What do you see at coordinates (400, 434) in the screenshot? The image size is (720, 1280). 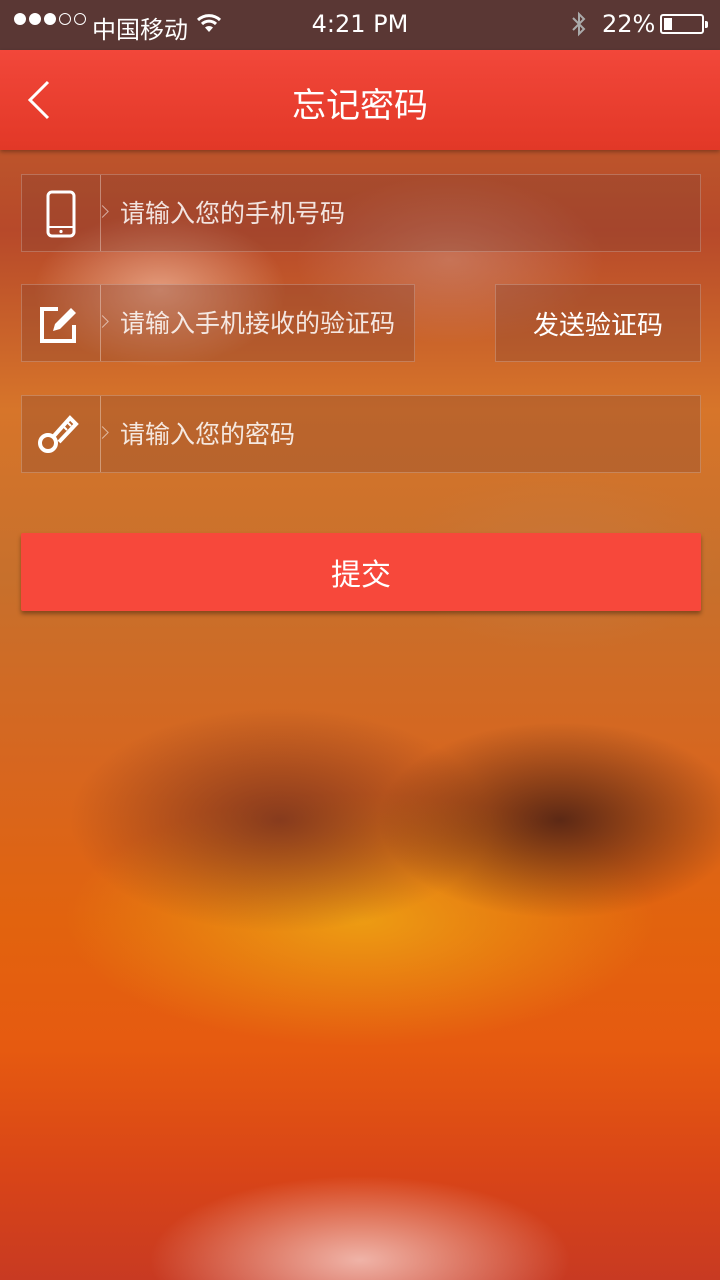 I see `password-input` at bounding box center [400, 434].